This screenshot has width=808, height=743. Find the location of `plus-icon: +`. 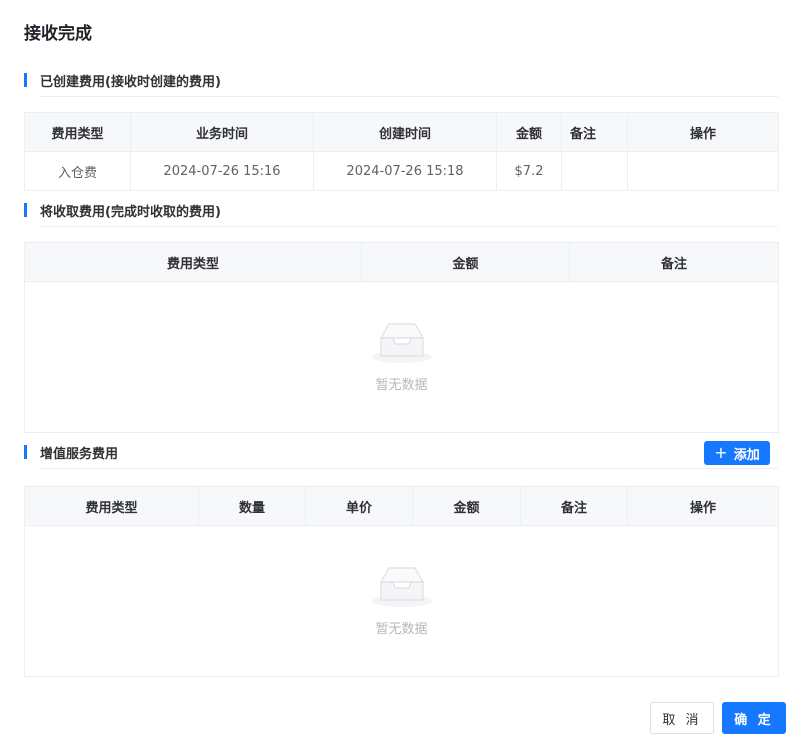

plus-icon: + is located at coordinates (721, 452).